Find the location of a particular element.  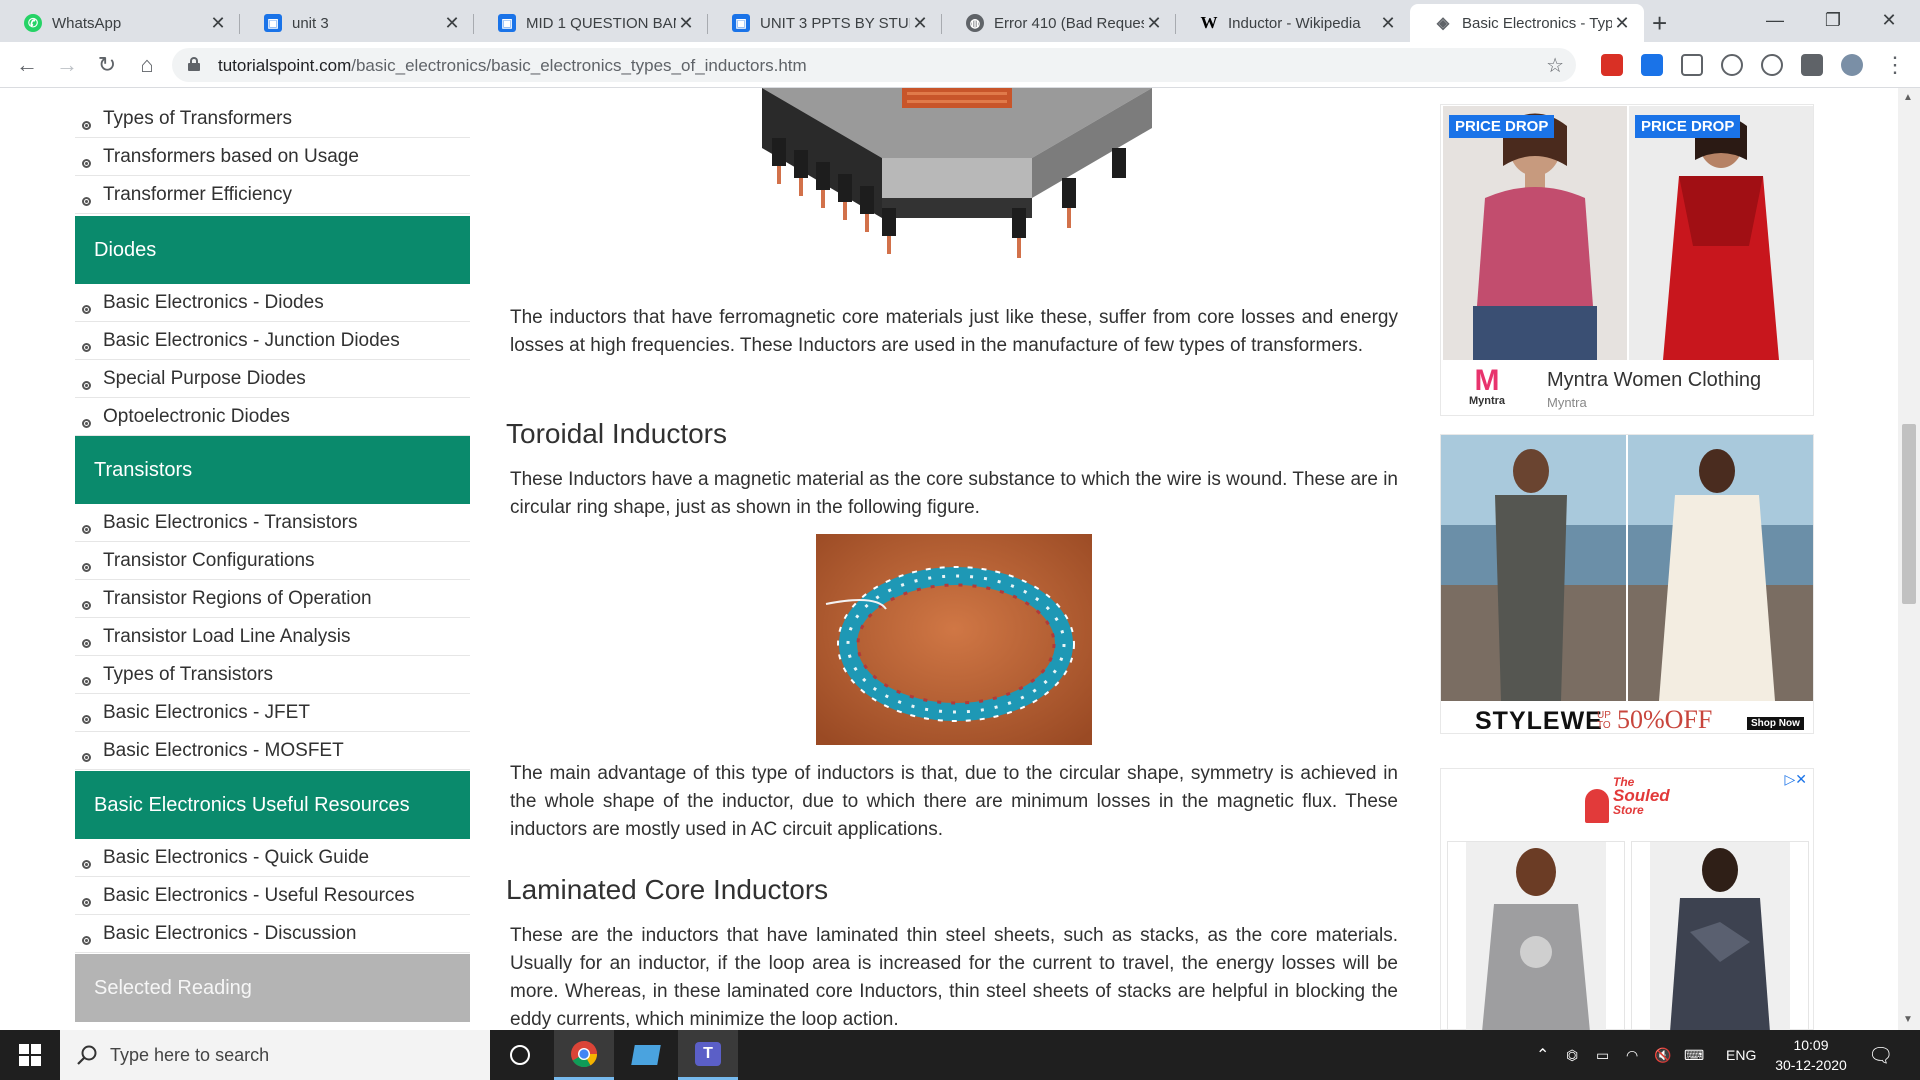

taskbar-search-input: Type here to search is located at coordinates (275, 1055).